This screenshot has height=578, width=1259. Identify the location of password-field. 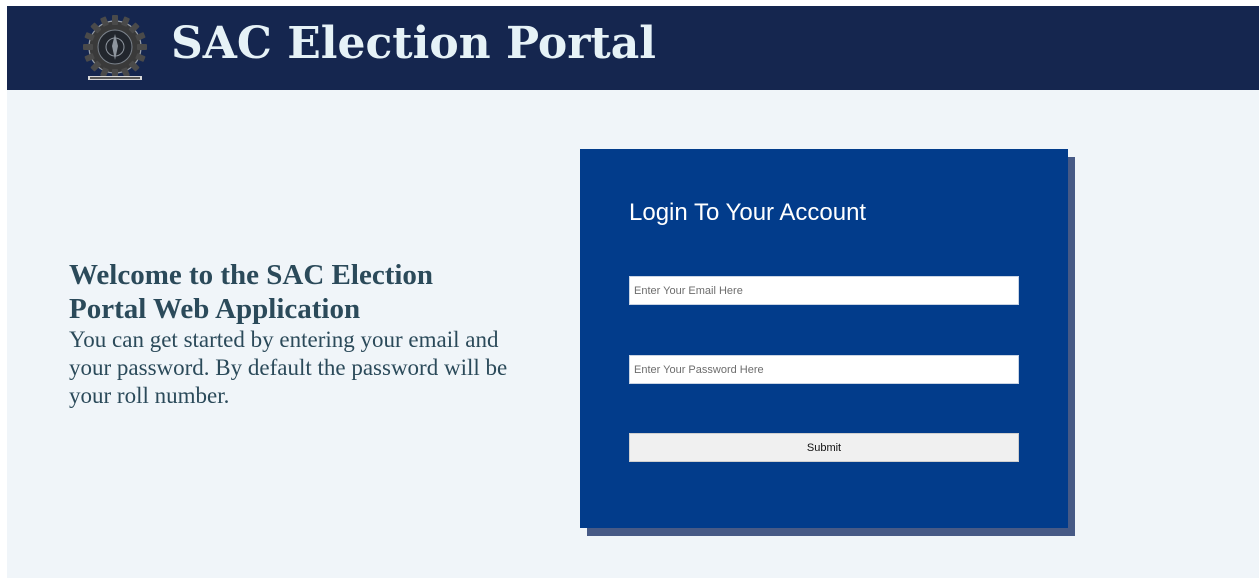
(824, 369).